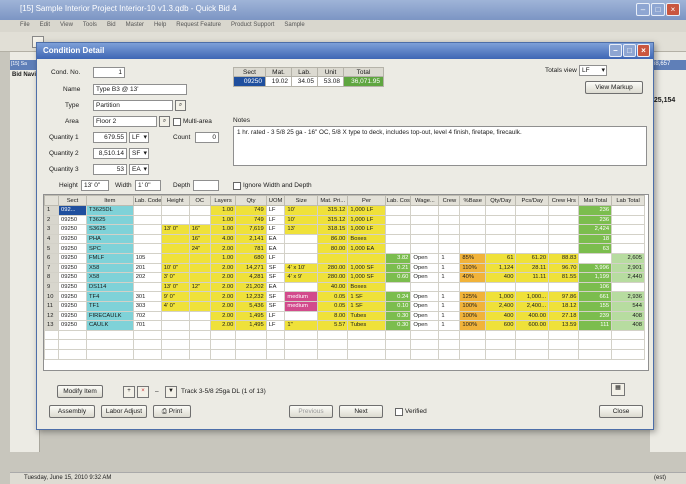 Image resolution: width=686 pixels, height=484 pixels. Describe the element at coordinates (110, 287) in the screenshot. I see `grid-cell-item: DS114` at that location.